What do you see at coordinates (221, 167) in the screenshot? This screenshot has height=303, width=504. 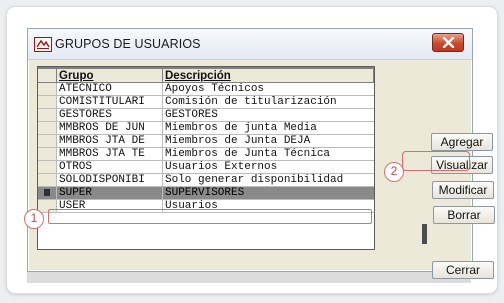 I see `cell-descripcion: Usuarios Externos` at bounding box center [221, 167].